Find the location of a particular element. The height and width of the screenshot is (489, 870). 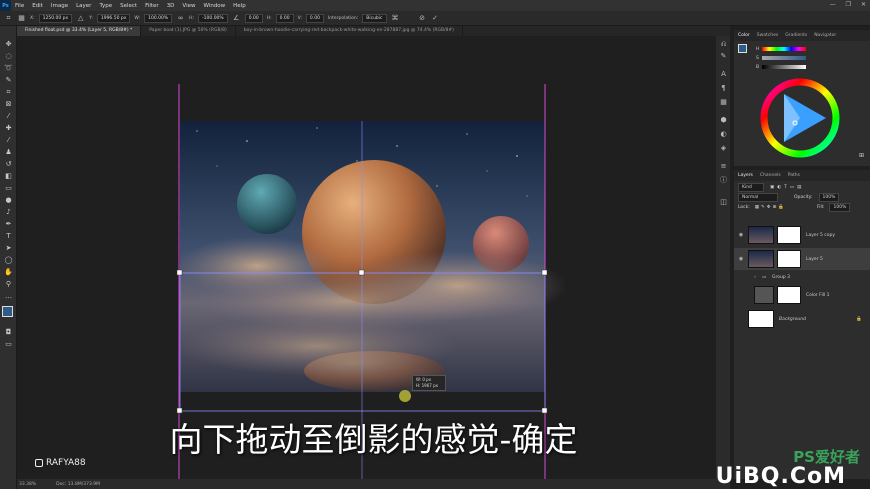

x-field: 1250.00 px is located at coordinates (55, 18).